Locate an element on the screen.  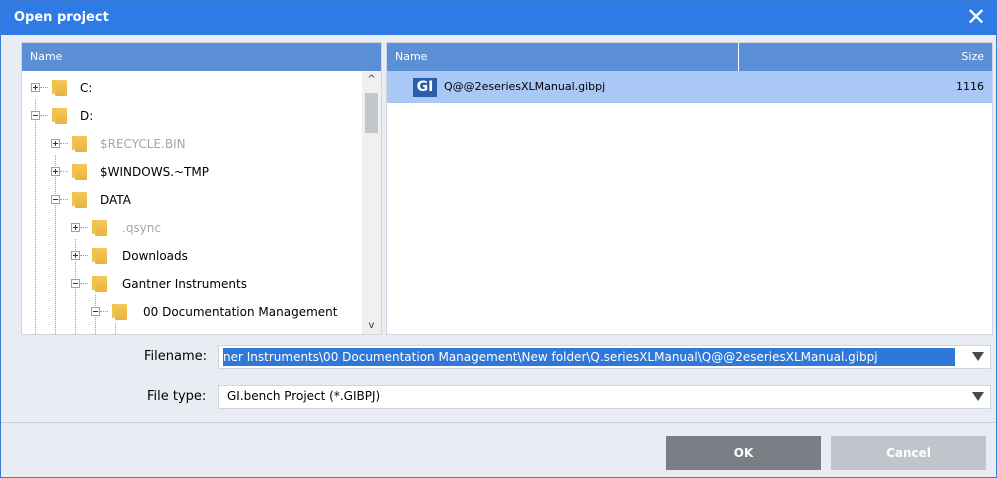
tree-item-recycle-bin: $RECYCLE.BIN is located at coordinates (192, 144).